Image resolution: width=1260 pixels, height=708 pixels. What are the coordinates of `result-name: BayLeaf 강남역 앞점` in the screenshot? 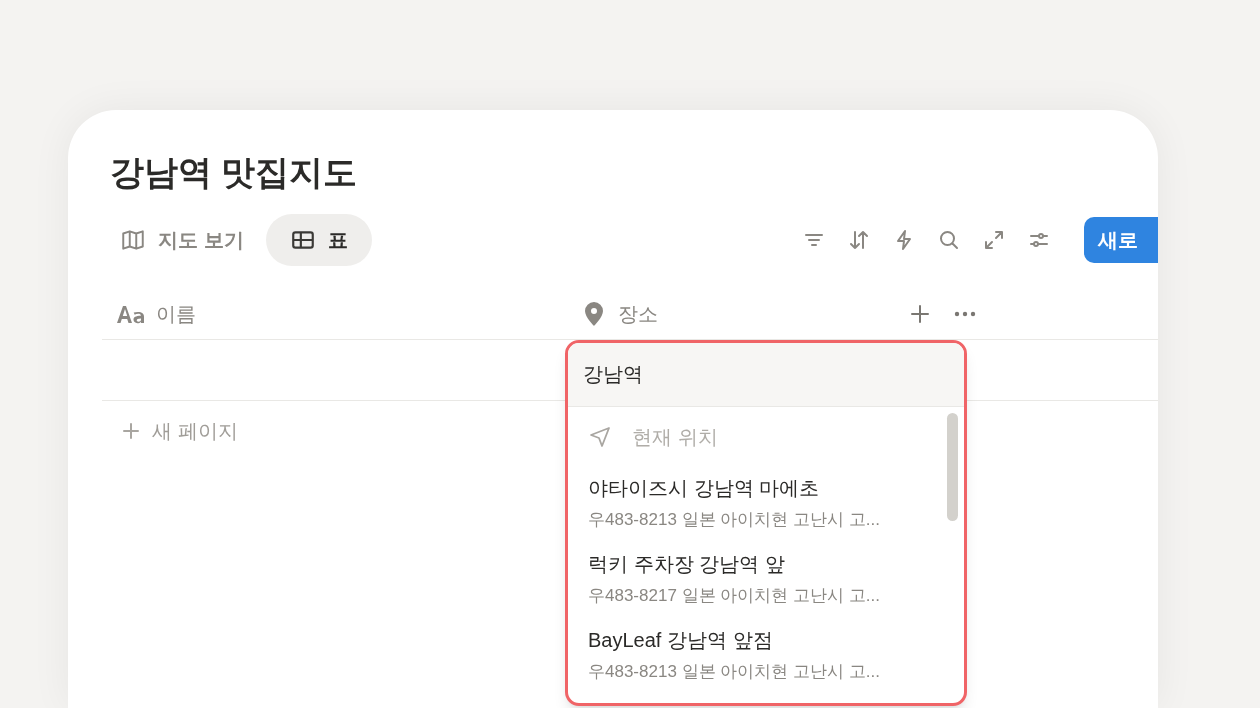 It's located at (776, 640).